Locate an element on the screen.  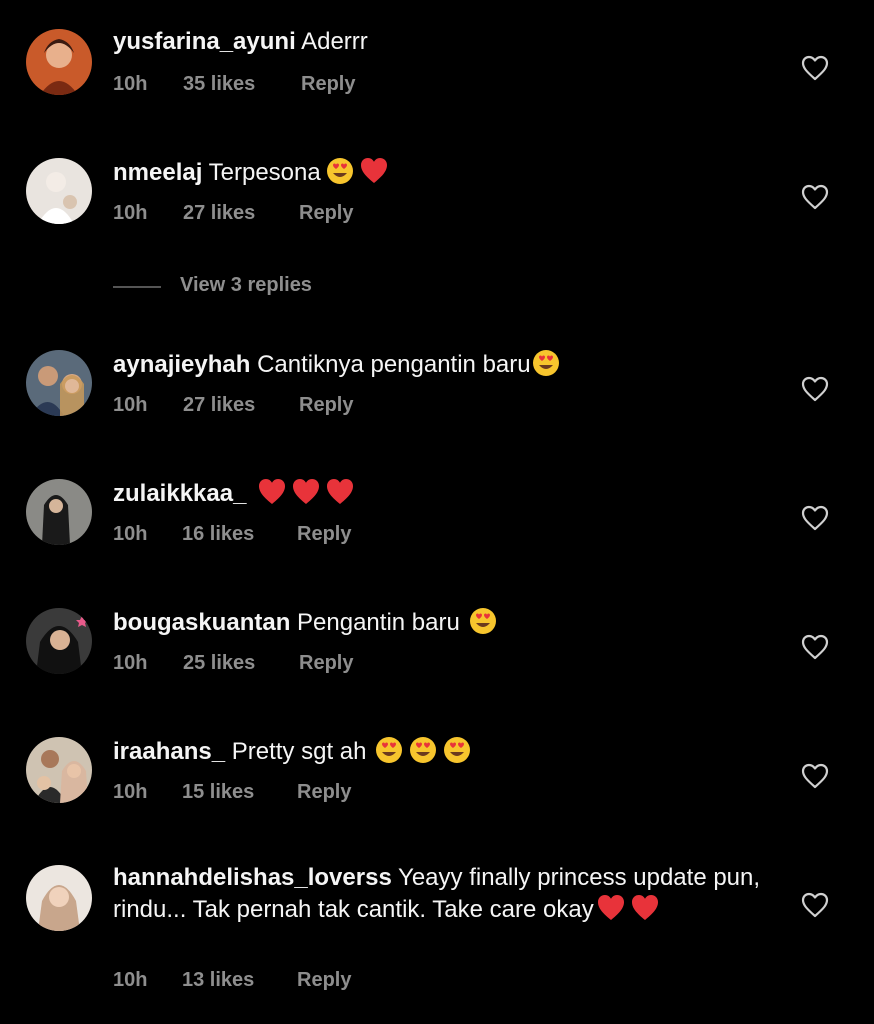
comment-body: Terpesona is located at coordinates (264, 172).